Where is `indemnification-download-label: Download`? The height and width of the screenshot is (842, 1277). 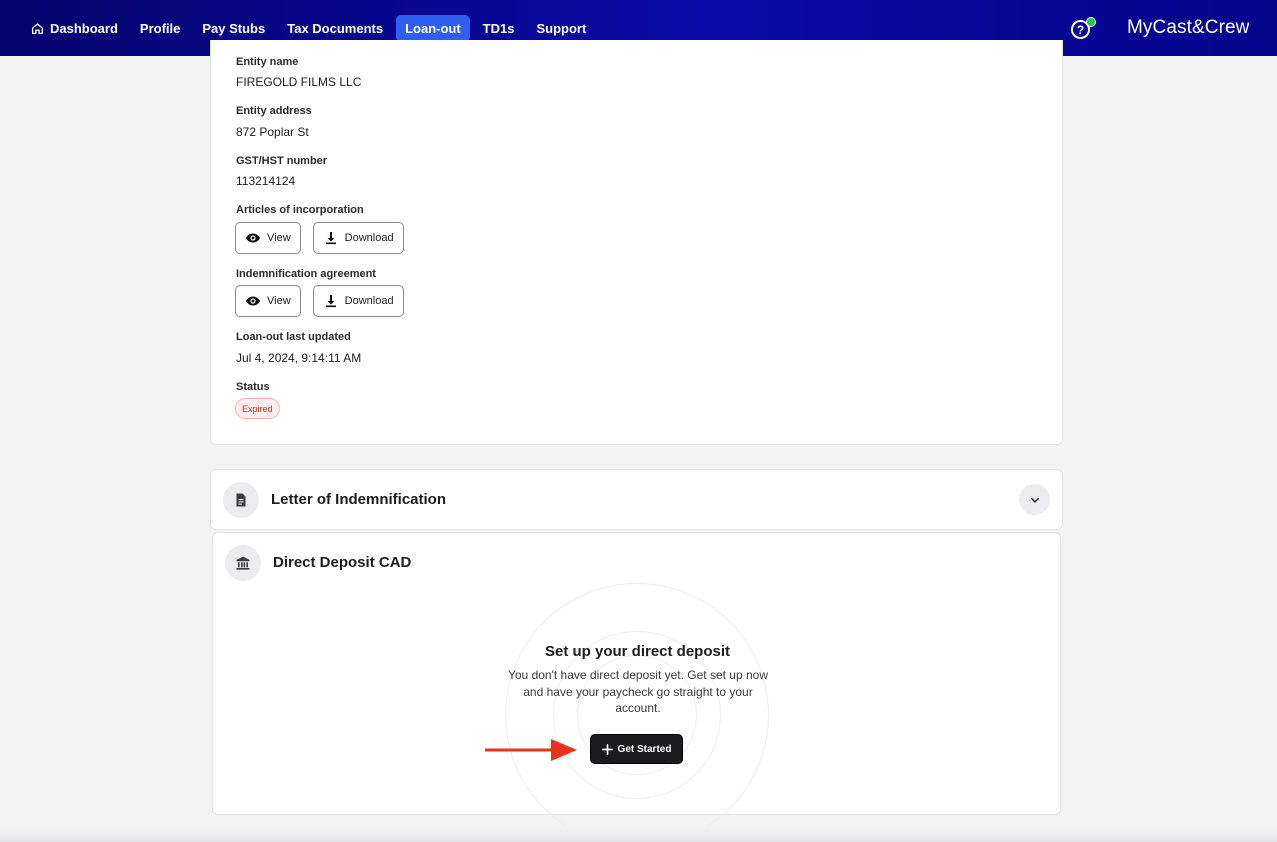 indemnification-download-label: Download is located at coordinates (369, 301).